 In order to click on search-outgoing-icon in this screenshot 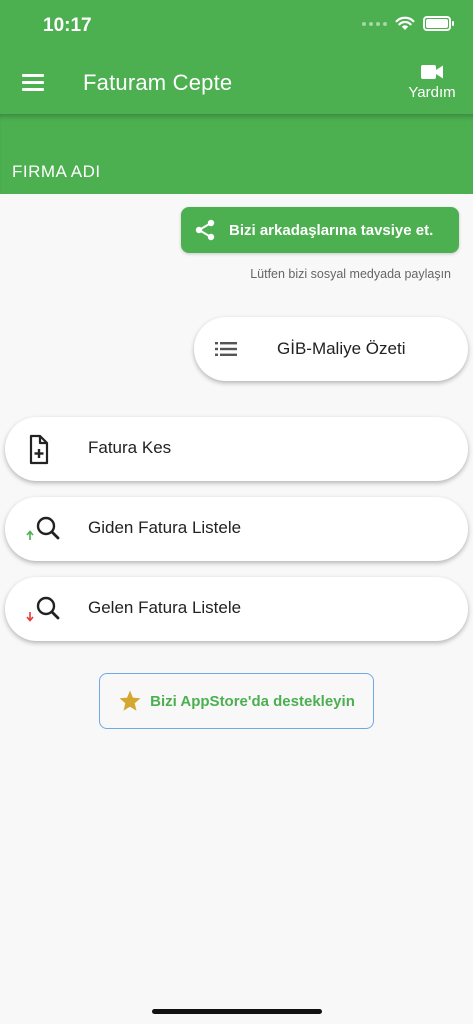, I will do `click(43, 528)`.